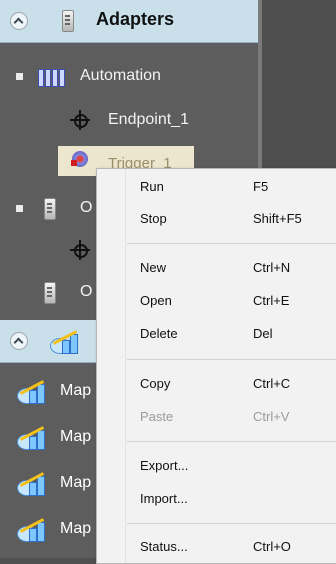 The image size is (336, 564). I want to click on menu-item-shortcut: Shift+F5, so click(277, 218).